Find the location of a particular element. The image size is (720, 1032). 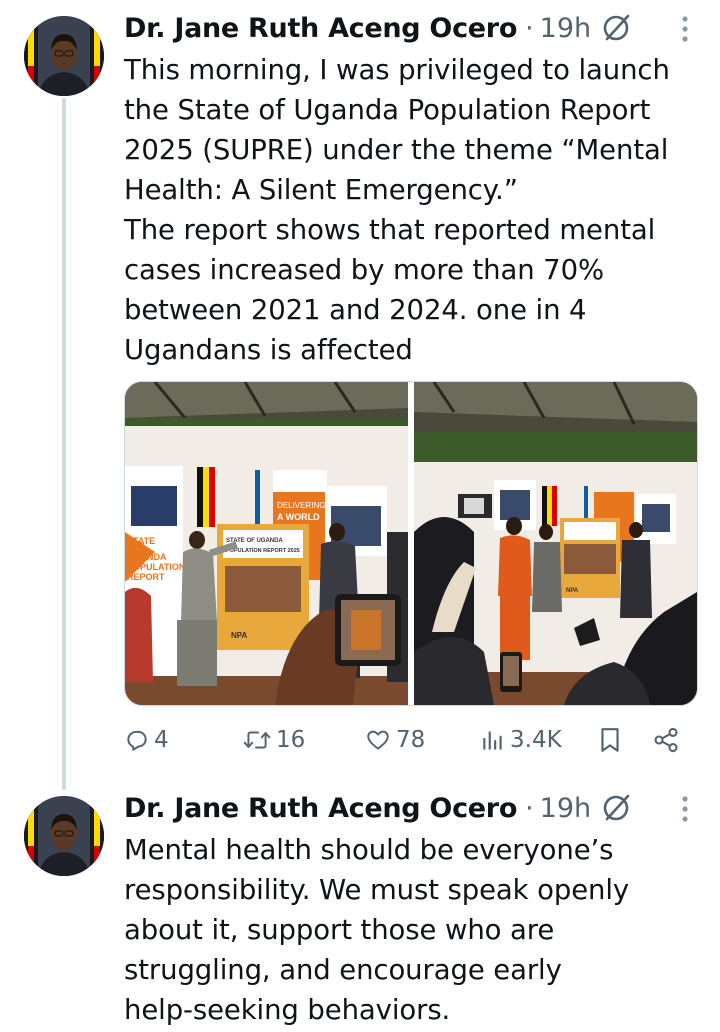

like-count: 78 is located at coordinates (411, 740).